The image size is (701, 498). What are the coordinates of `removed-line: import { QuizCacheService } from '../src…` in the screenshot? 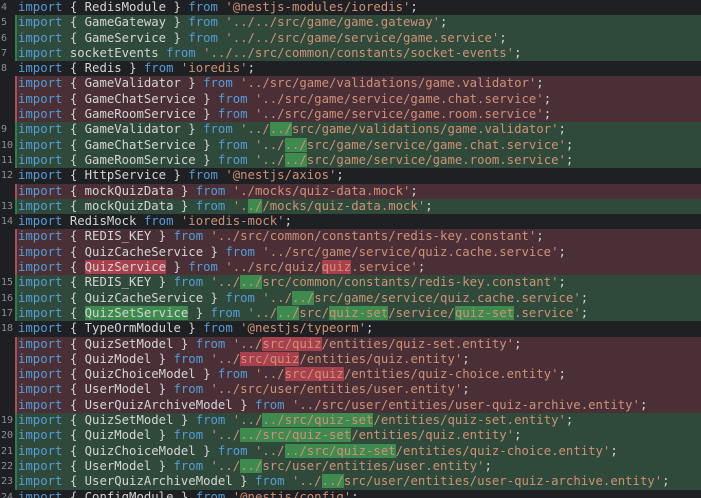 It's located at (350, 252).